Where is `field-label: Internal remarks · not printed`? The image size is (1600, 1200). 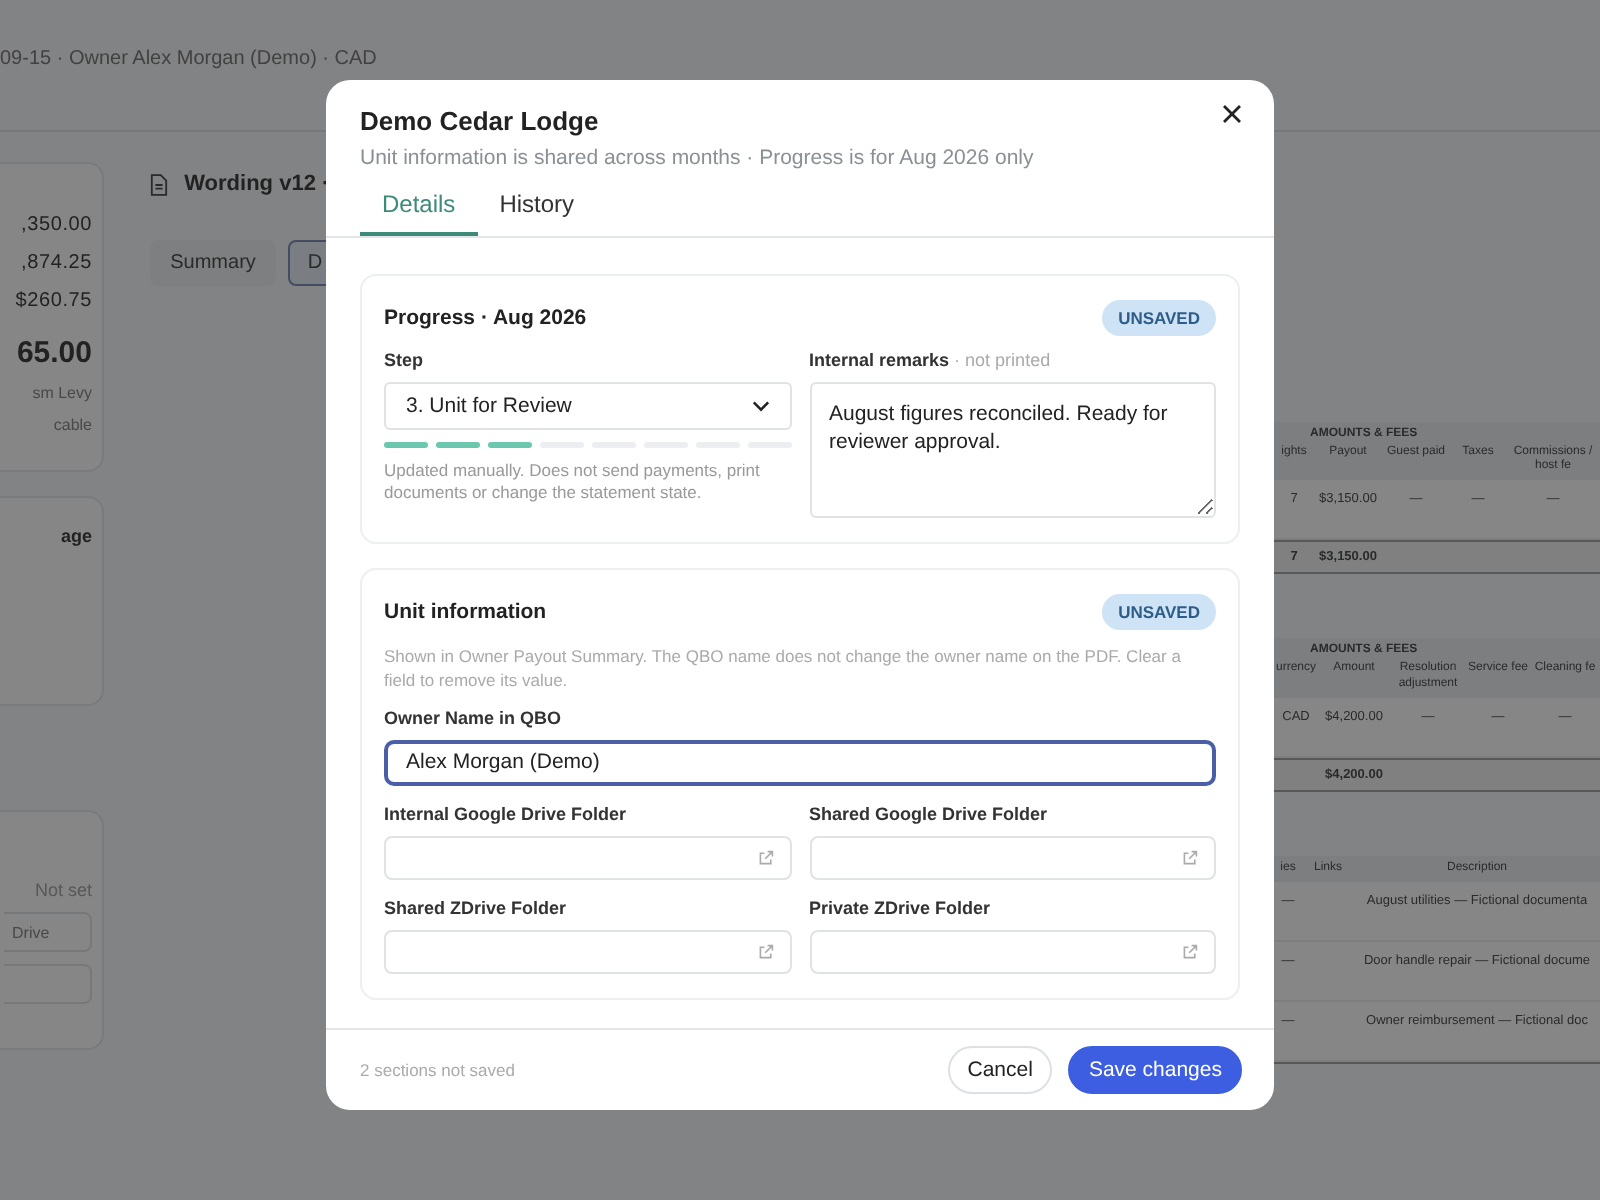 field-label: Internal remarks · not printed is located at coordinates (931, 360).